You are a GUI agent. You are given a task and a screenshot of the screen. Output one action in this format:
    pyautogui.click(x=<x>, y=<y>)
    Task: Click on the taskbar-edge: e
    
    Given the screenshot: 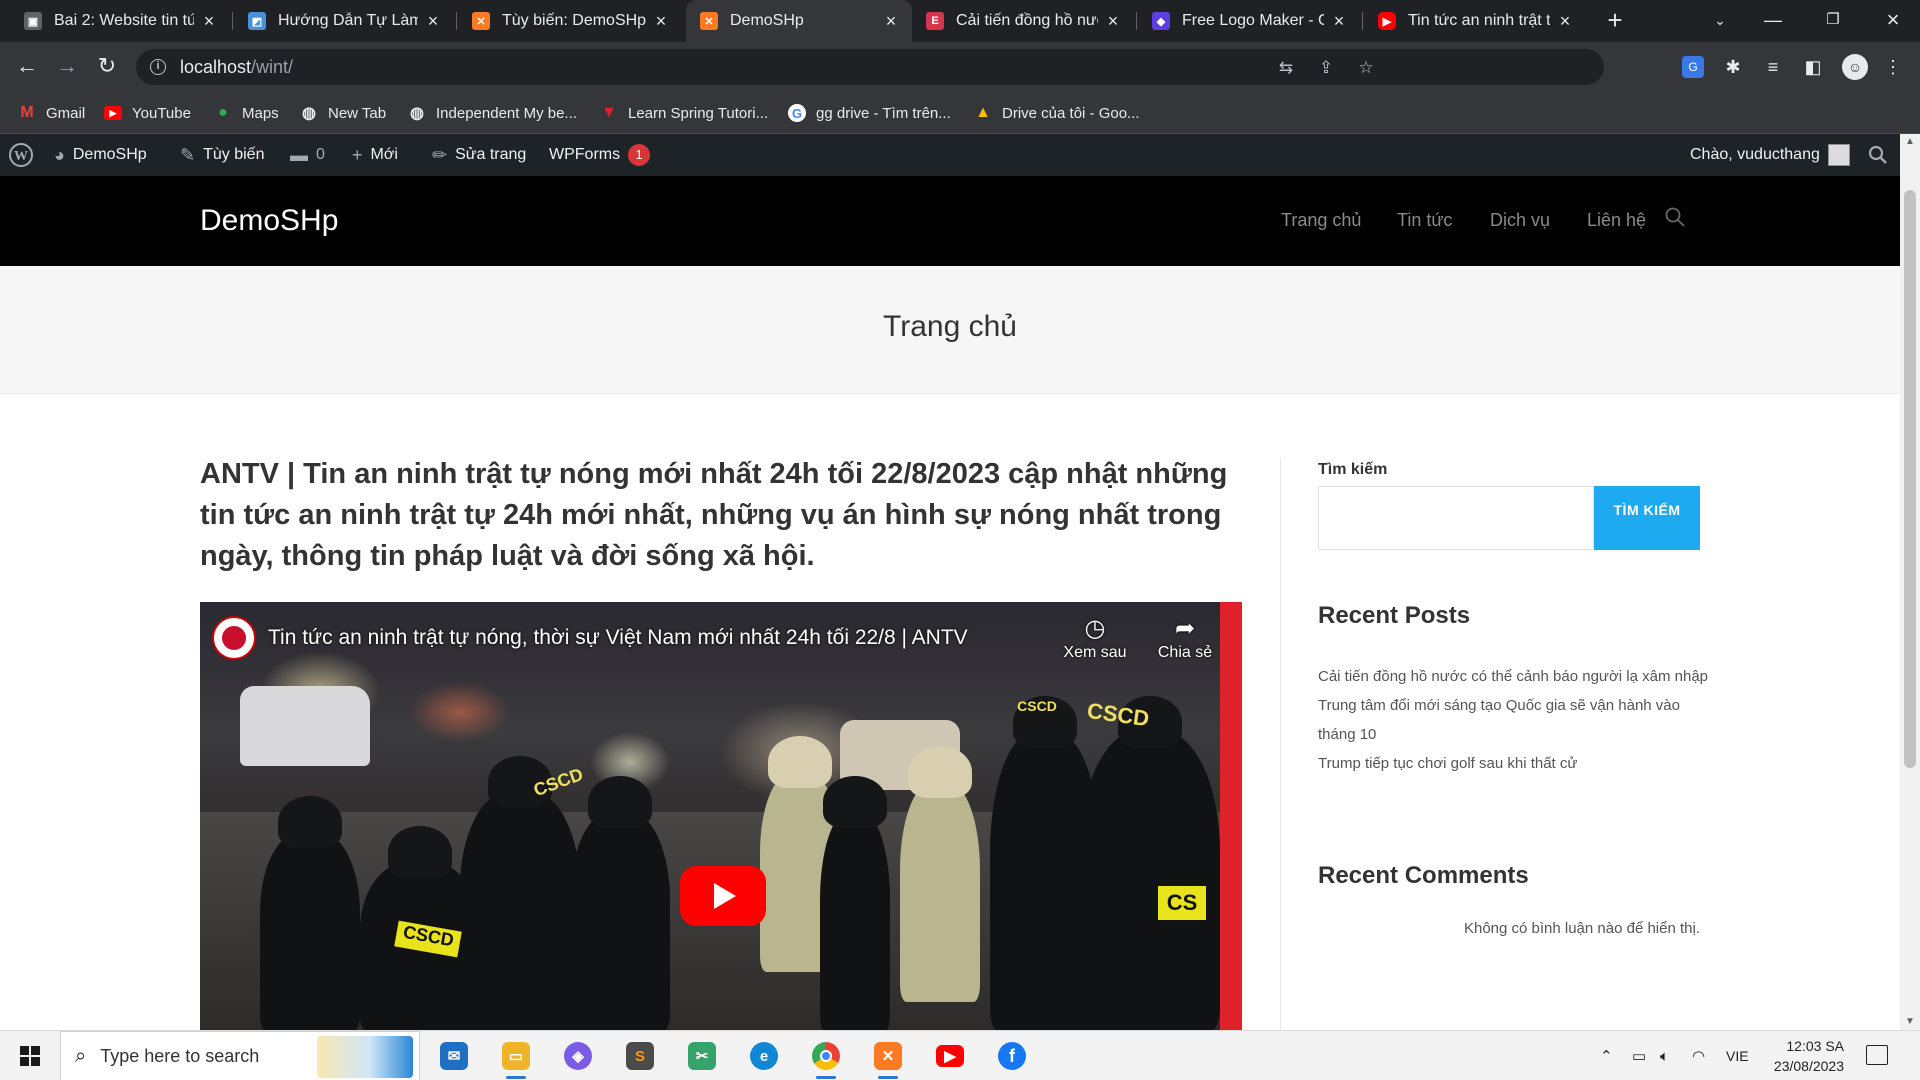 What is the action you would take?
    pyautogui.click(x=764, y=1055)
    